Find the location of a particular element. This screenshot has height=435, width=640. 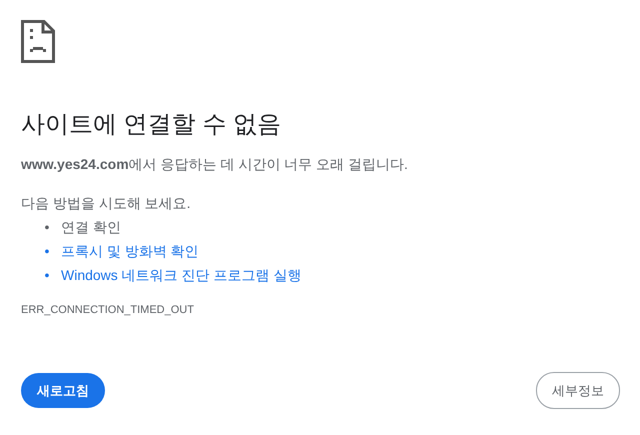

details-button: 세부정보 is located at coordinates (578, 390).